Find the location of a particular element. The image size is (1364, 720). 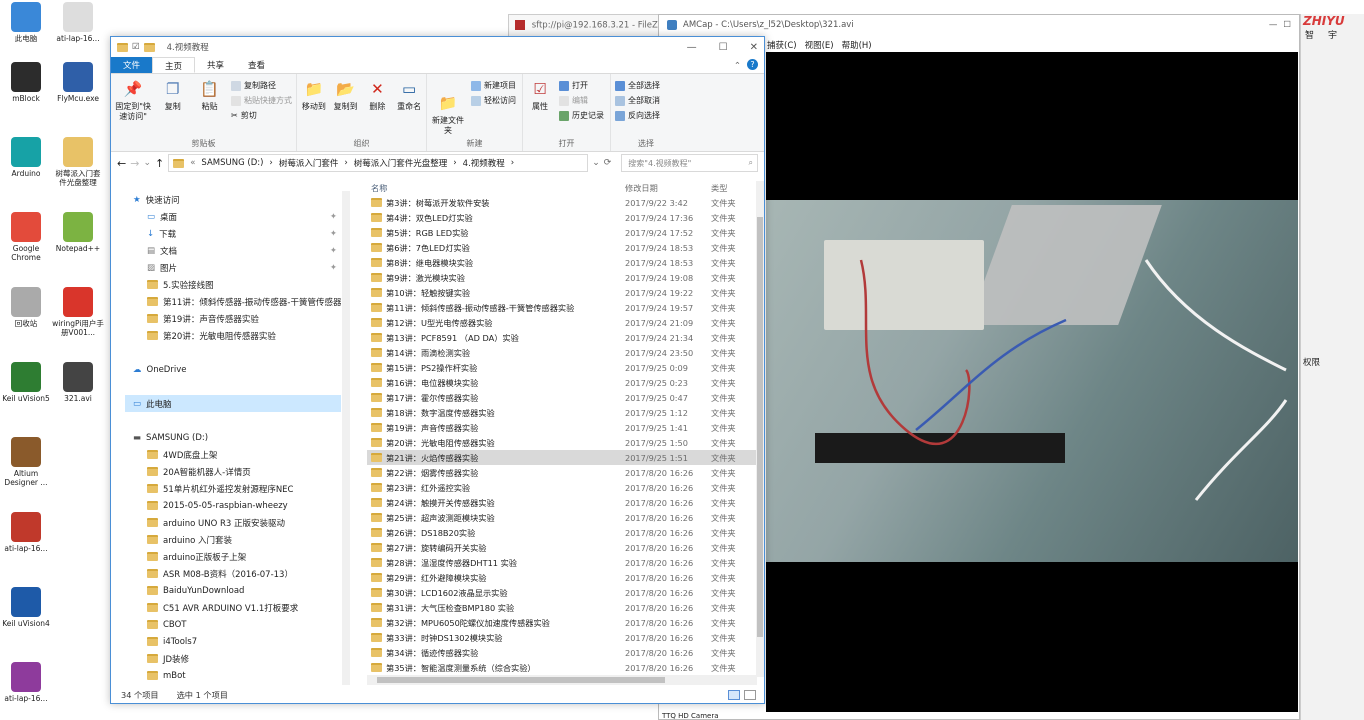

file-row: 第21讲：火焰传感器实验 2017/9/25 1:51 文件夹 is located at coordinates (562, 457).